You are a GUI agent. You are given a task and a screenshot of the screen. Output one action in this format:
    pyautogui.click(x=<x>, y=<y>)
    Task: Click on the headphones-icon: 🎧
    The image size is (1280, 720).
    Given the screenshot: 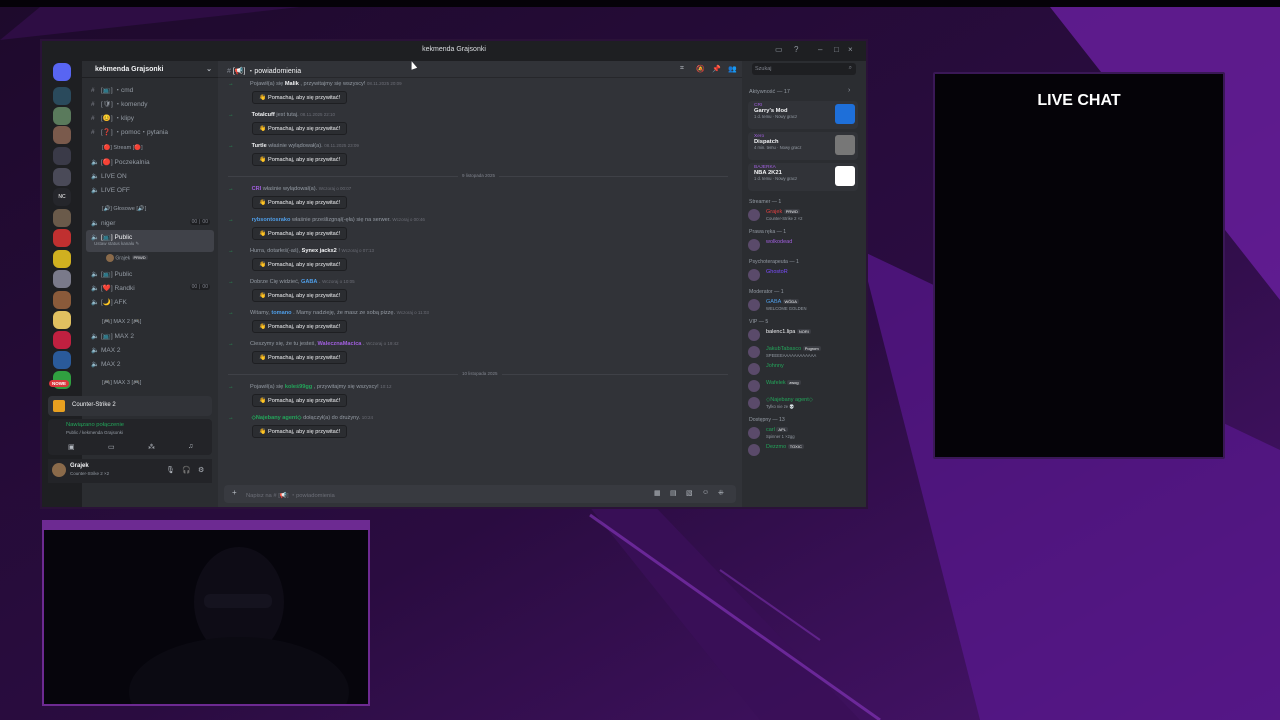 What is the action you would take?
    pyautogui.click(x=186, y=470)
    